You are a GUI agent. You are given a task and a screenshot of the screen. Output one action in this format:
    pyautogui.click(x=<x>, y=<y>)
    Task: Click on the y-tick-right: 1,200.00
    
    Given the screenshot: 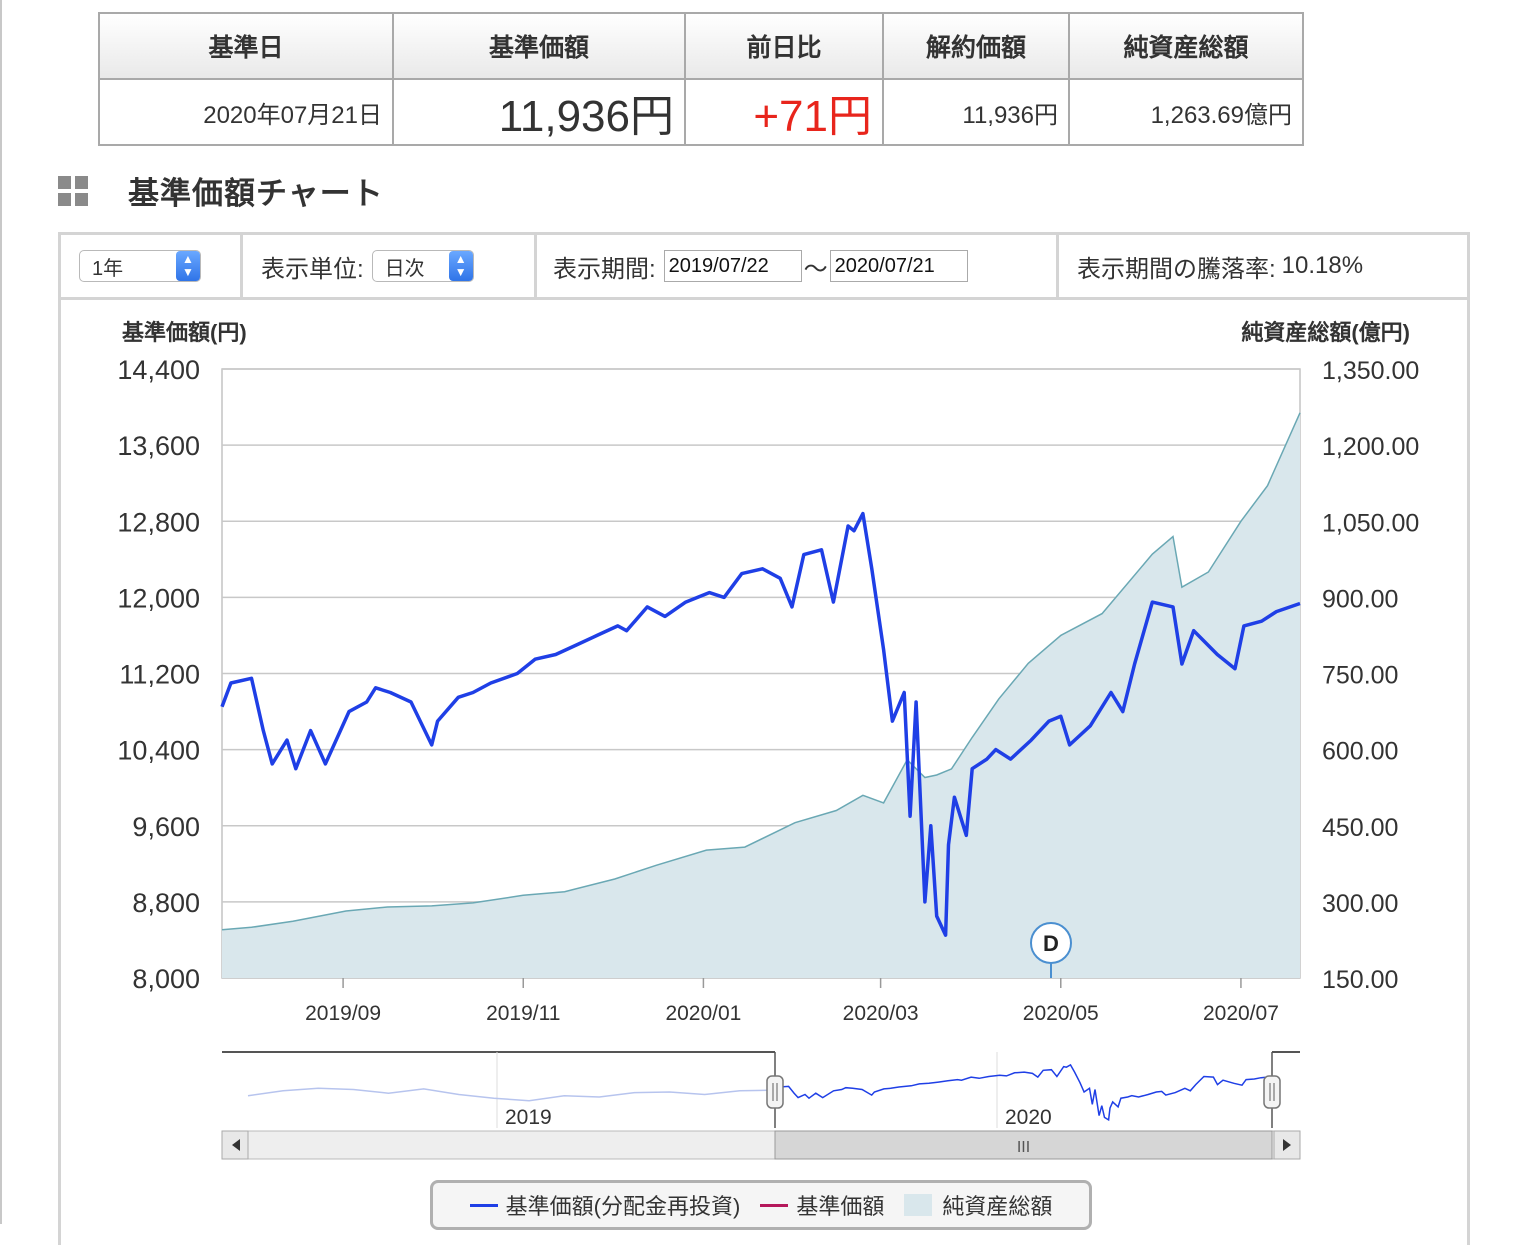 What is the action you would take?
    pyautogui.click(x=1370, y=447)
    